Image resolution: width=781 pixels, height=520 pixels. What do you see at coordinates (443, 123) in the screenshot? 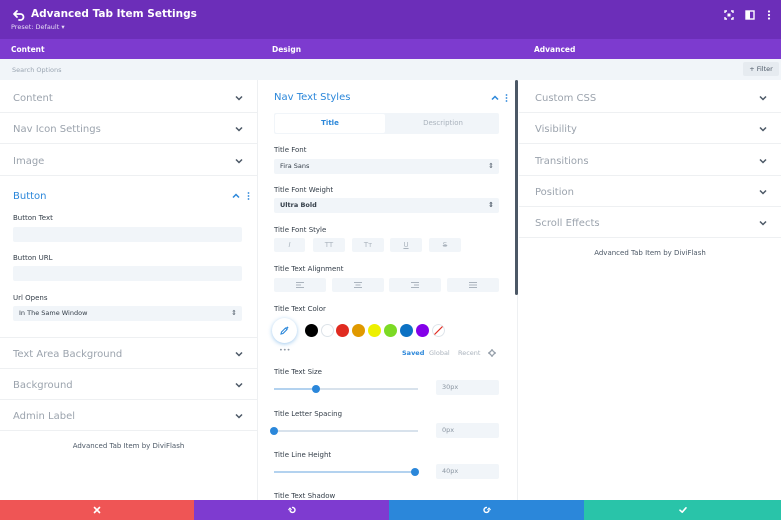
I see `subtab-description: Description` at bounding box center [443, 123].